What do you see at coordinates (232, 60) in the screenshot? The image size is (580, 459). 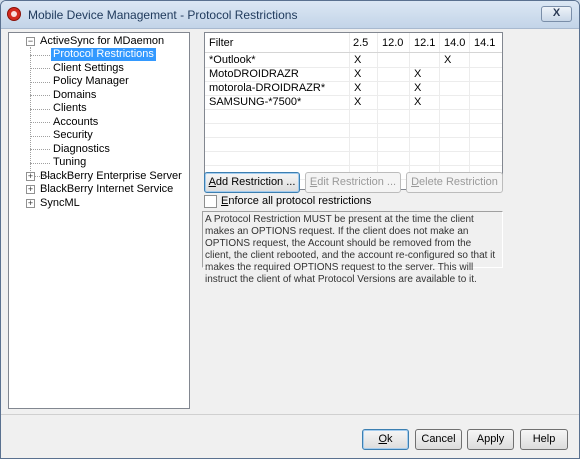 I see `filter-cell: *Outlook*` at bounding box center [232, 60].